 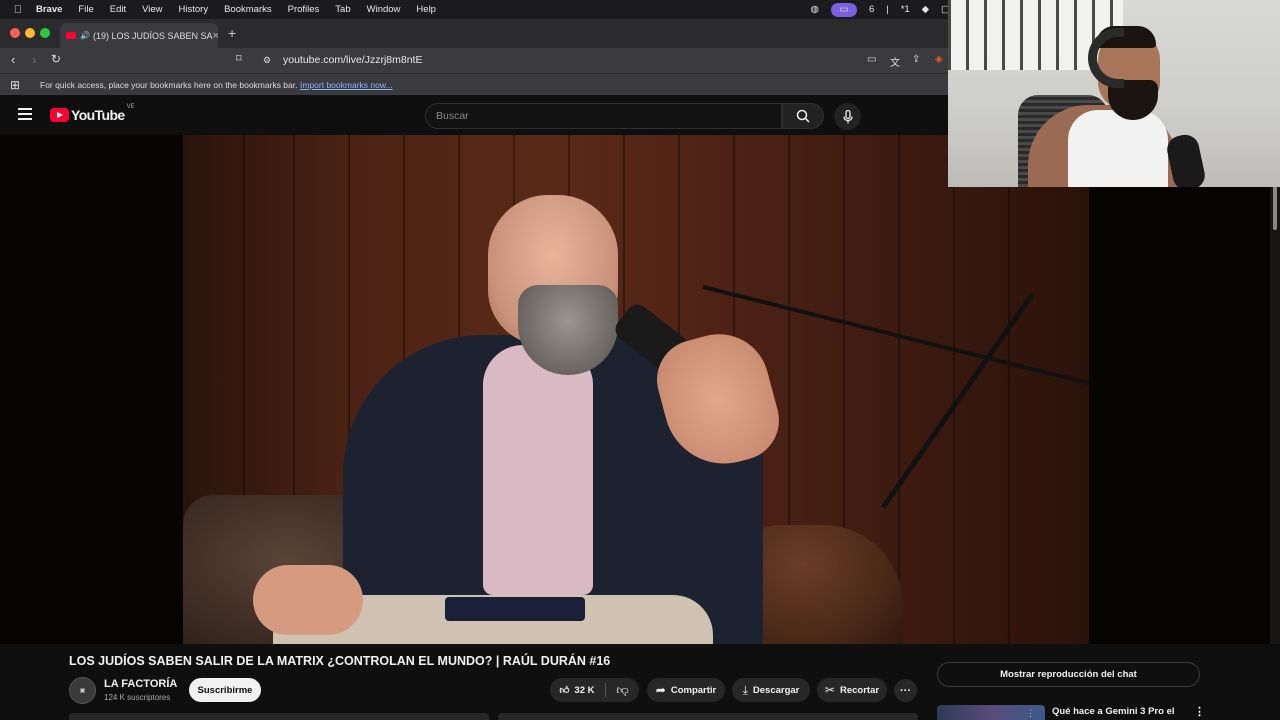 I want to click on country-code: VE, so click(x=130, y=107).